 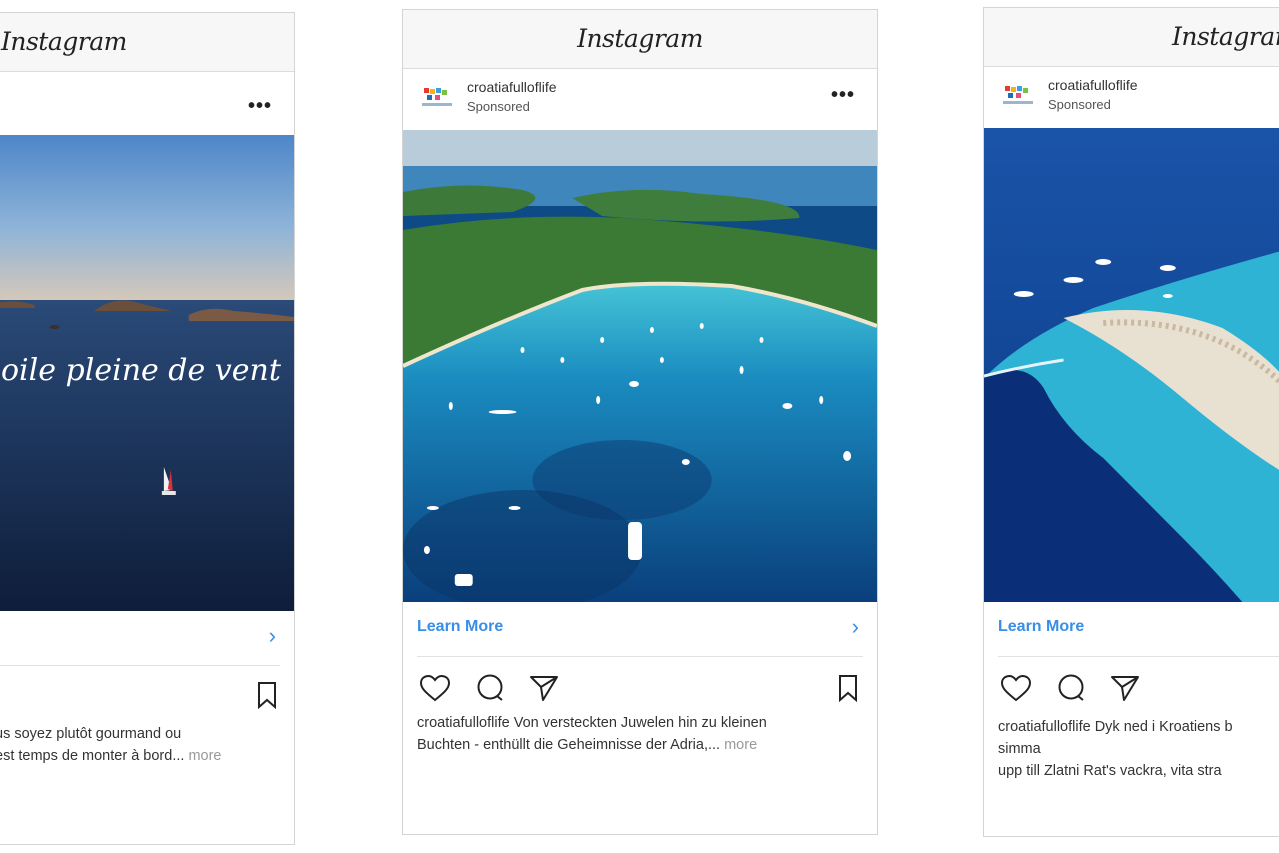 I want to click on post-image: oile pleine de vent, so click(x=147, y=373).